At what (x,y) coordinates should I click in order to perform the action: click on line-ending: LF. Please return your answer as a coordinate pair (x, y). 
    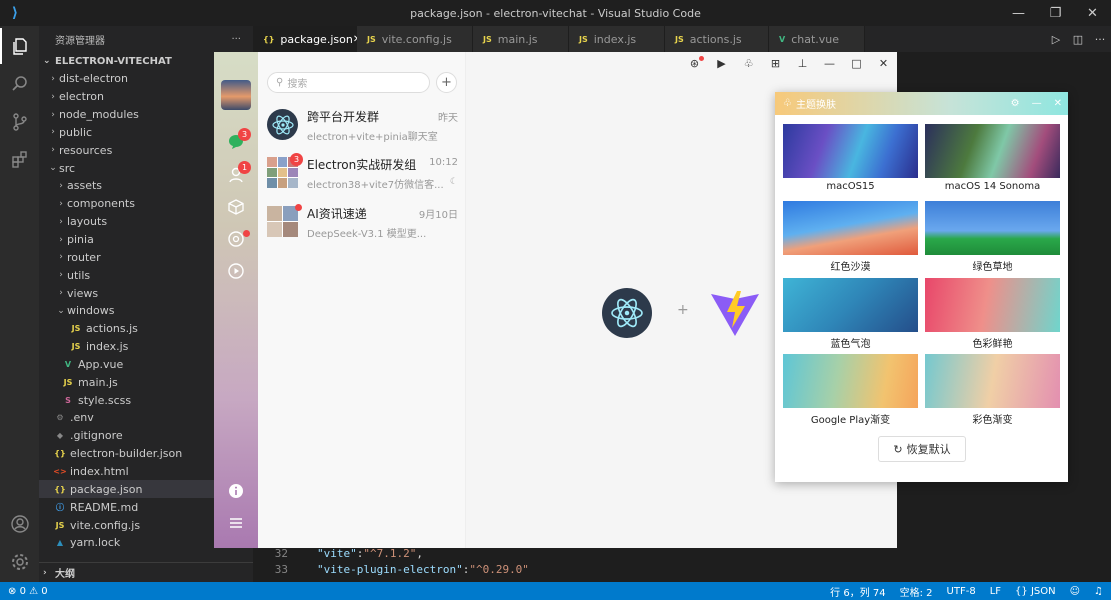
    Looking at the image, I should click on (995, 591).